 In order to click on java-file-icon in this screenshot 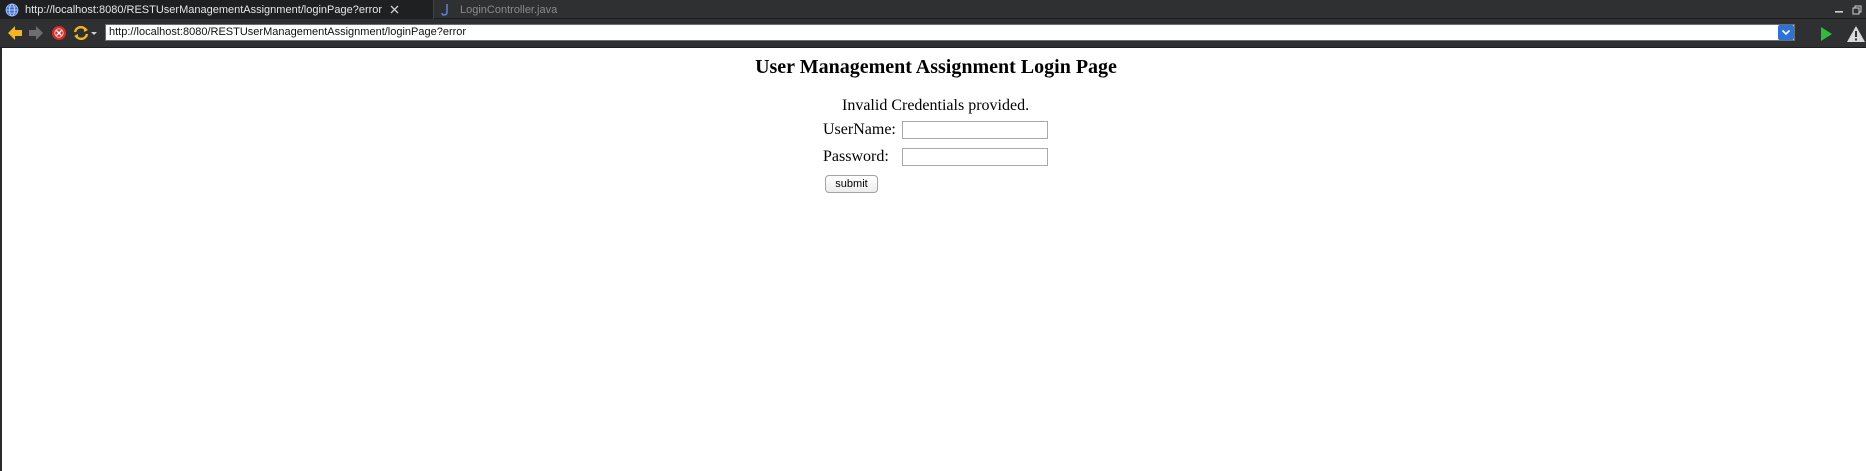, I will do `click(446, 10)`.